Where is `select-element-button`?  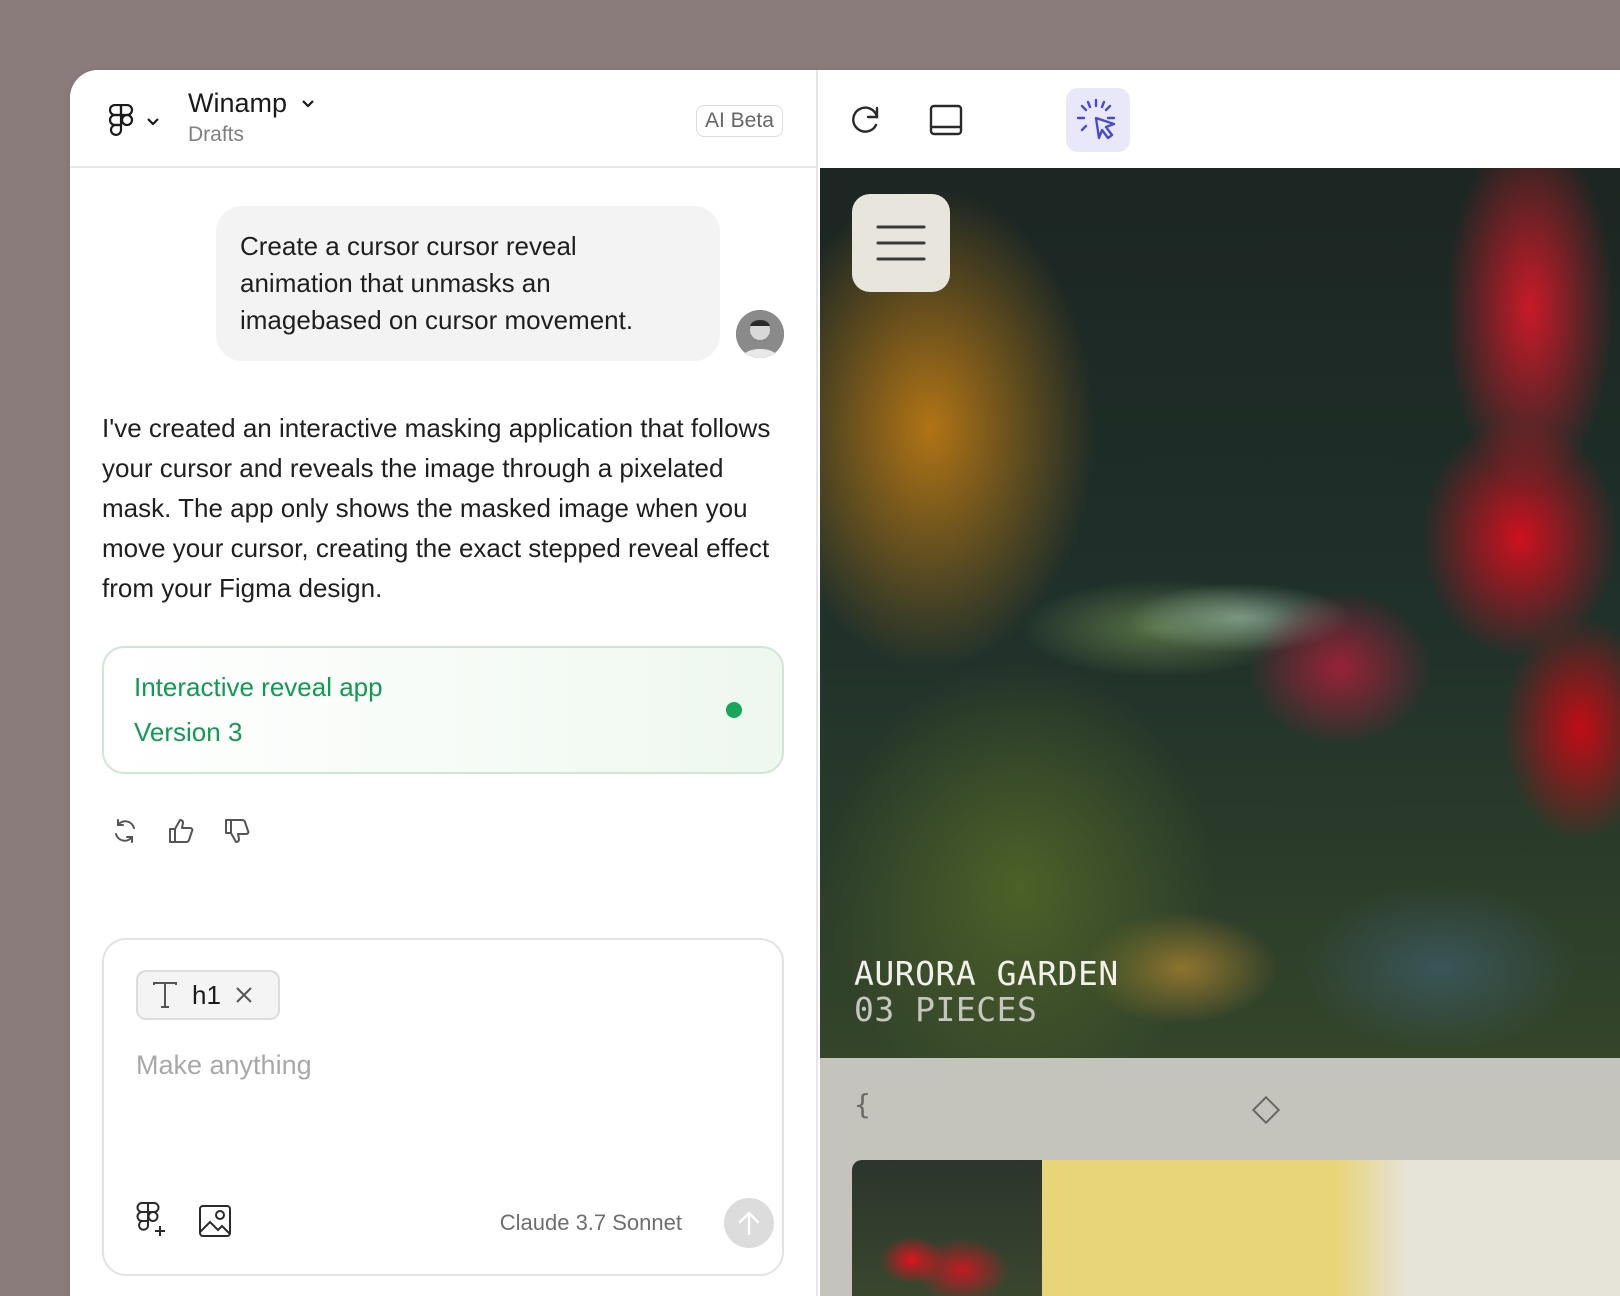 select-element-button is located at coordinates (1098, 120).